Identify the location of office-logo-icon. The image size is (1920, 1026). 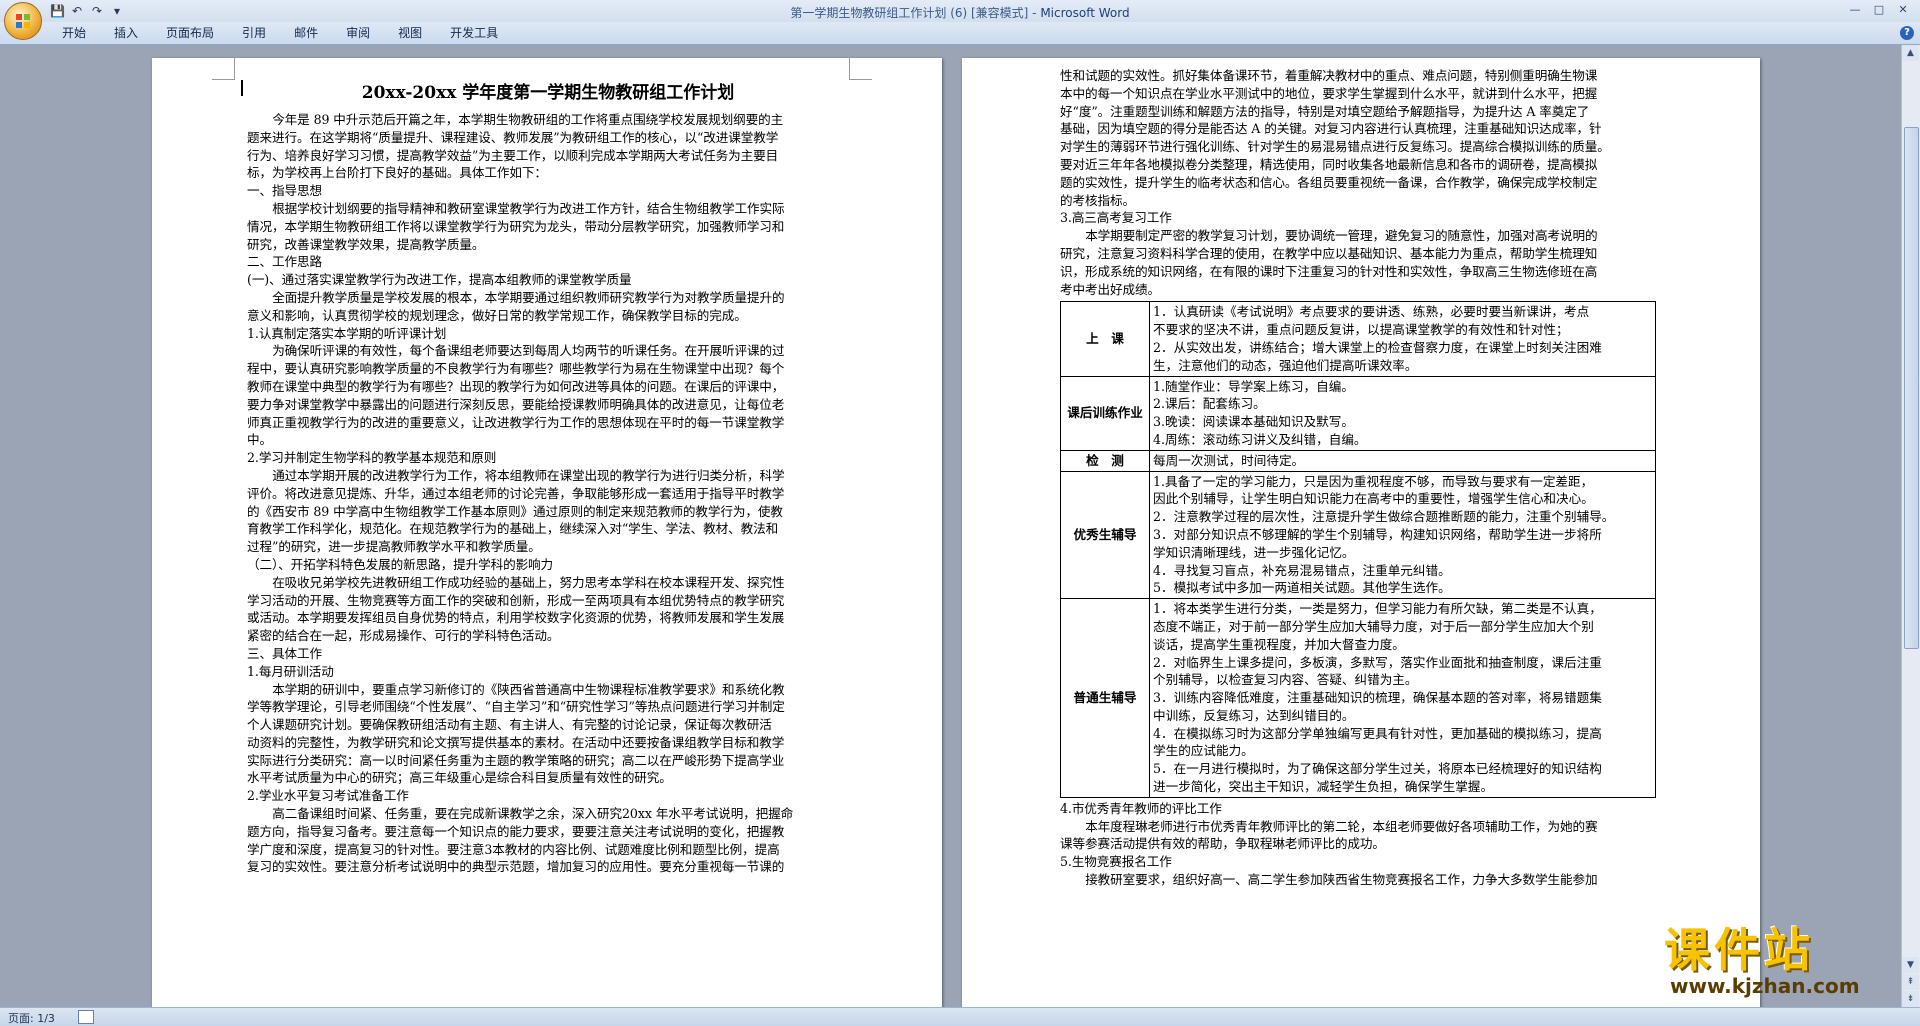
(23, 21).